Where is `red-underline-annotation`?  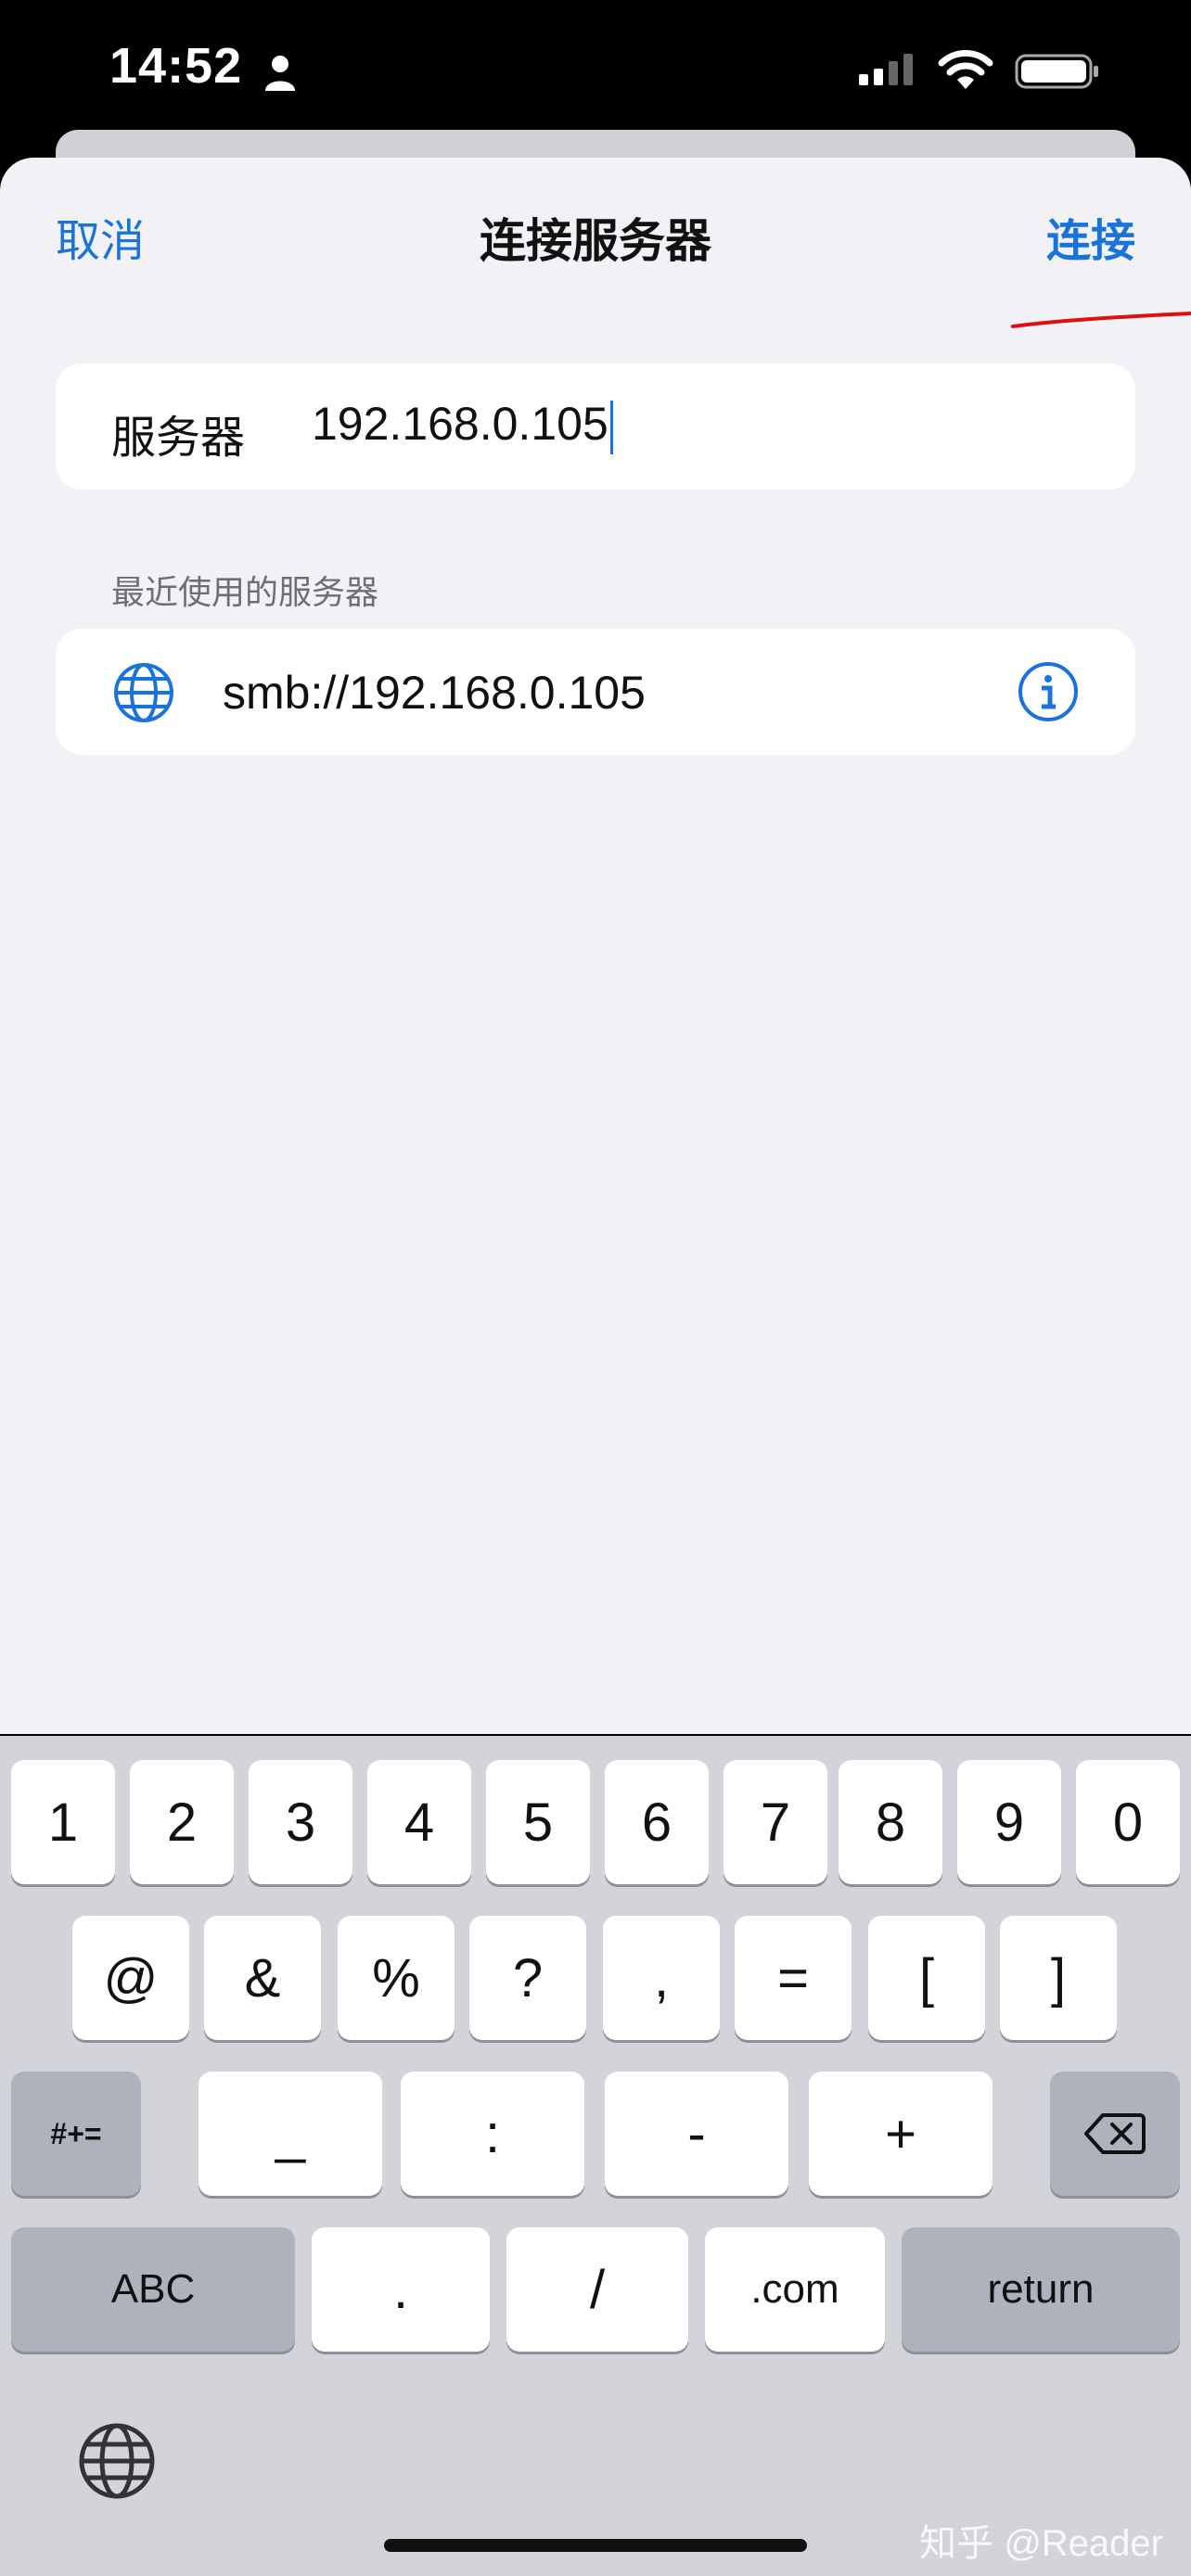
red-underline-annotation is located at coordinates (1101, 320).